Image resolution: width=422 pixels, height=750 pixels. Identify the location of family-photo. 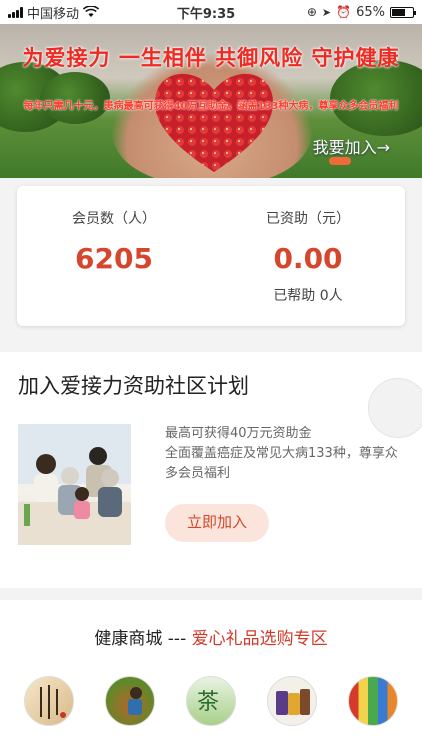
(74, 484).